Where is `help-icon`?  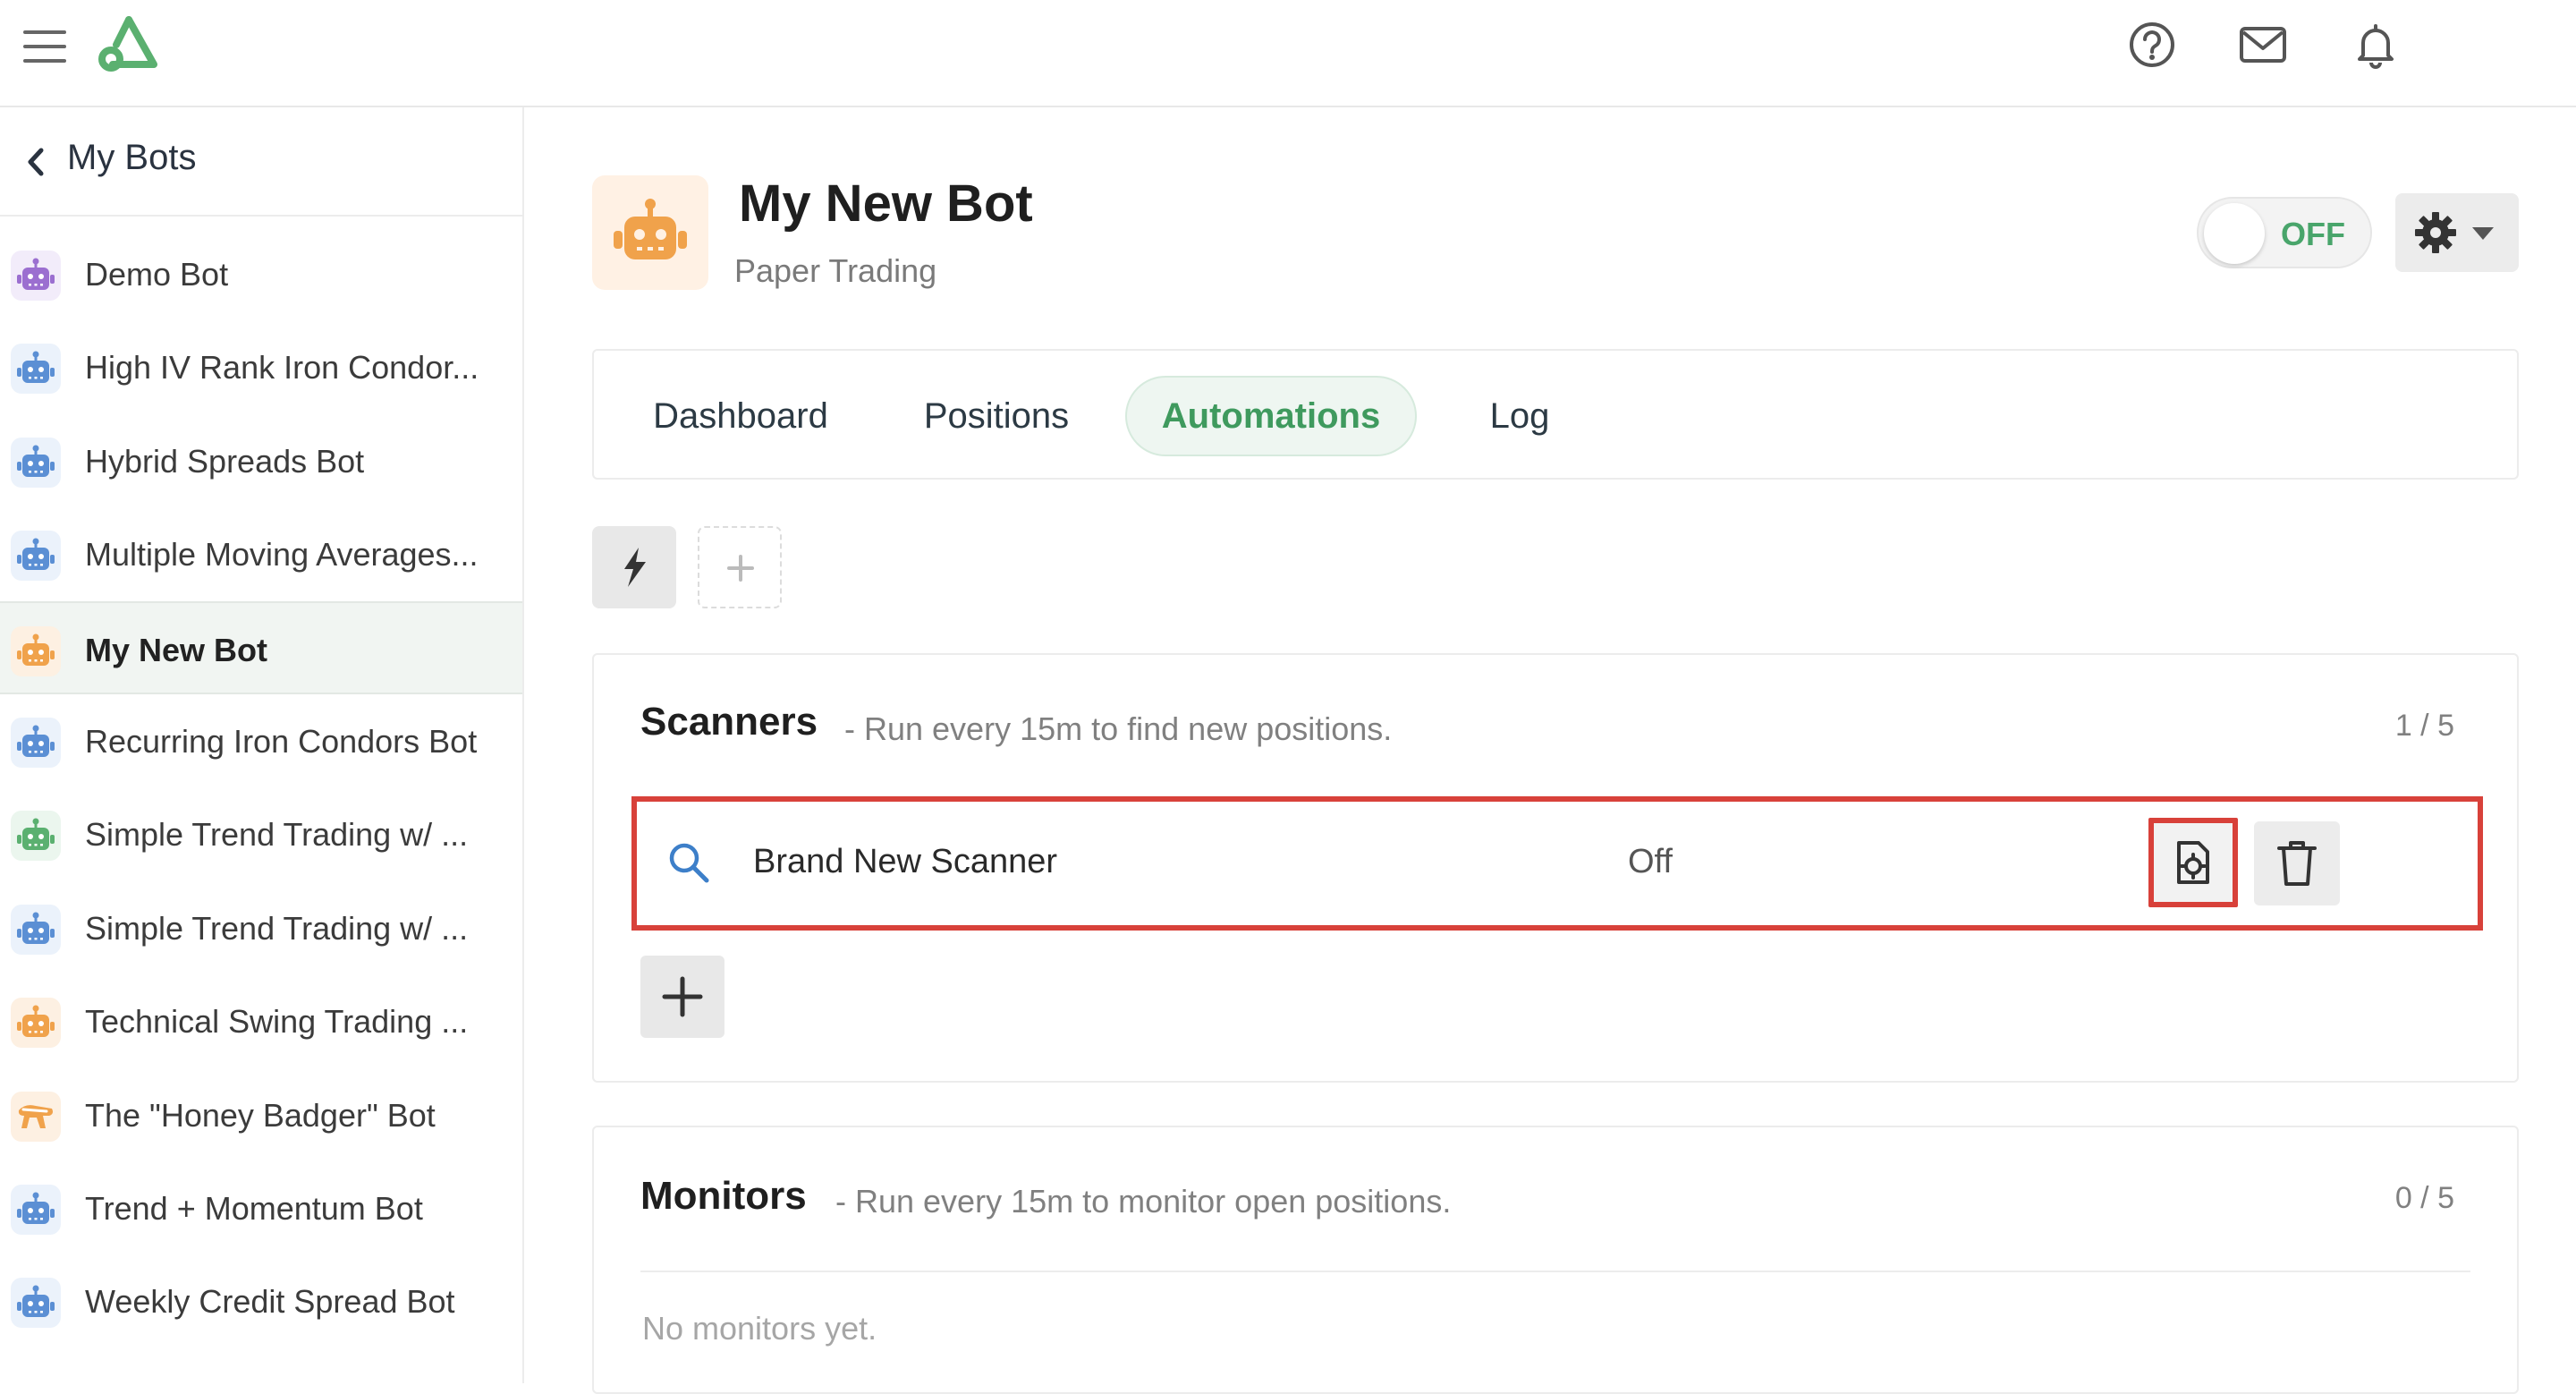 help-icon is located at coordinates (2152, 45).